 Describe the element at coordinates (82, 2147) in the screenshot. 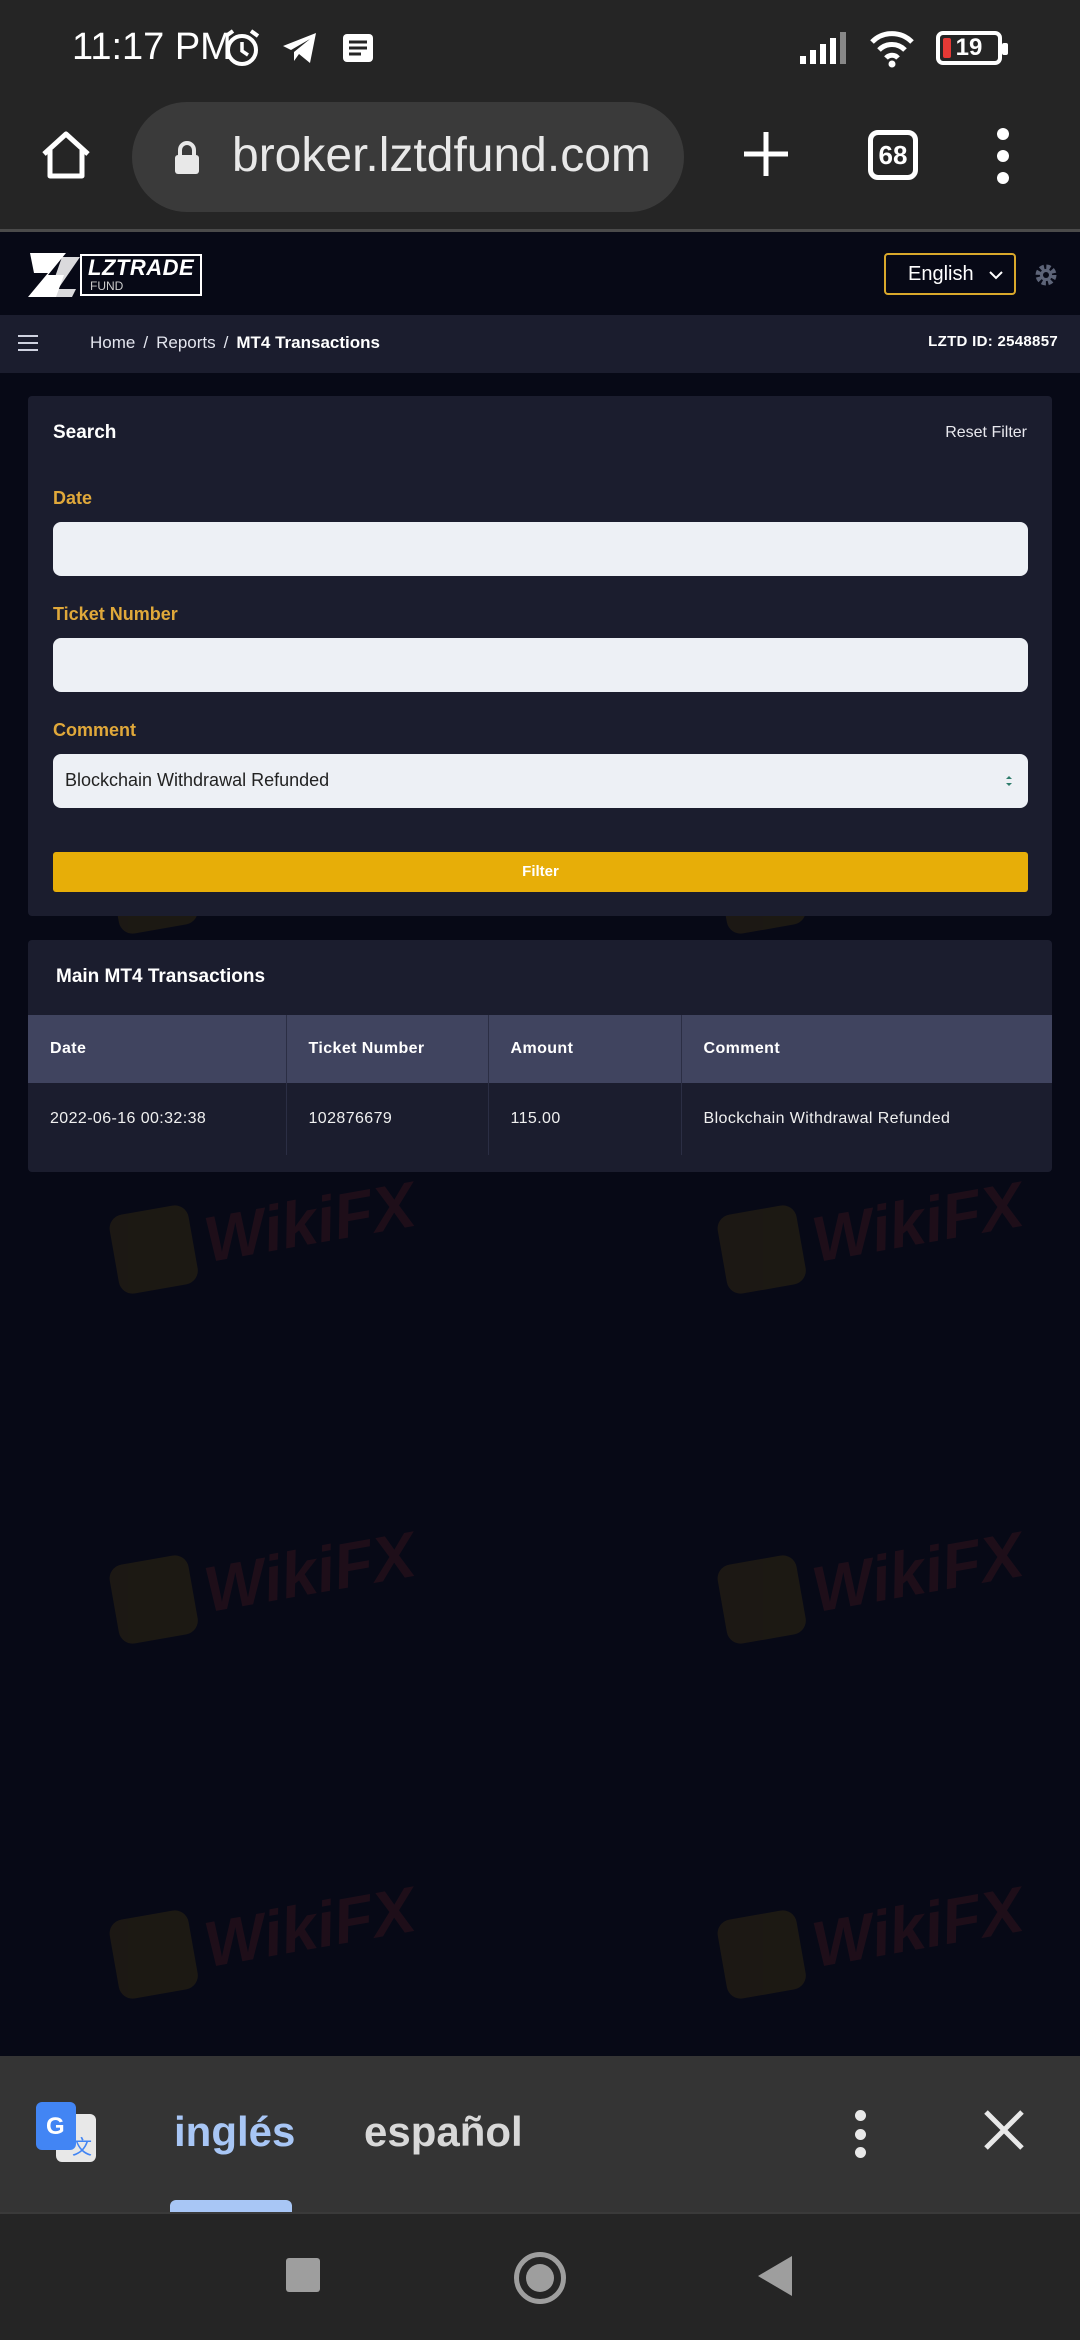

I see `svg-text: 文` at that location.